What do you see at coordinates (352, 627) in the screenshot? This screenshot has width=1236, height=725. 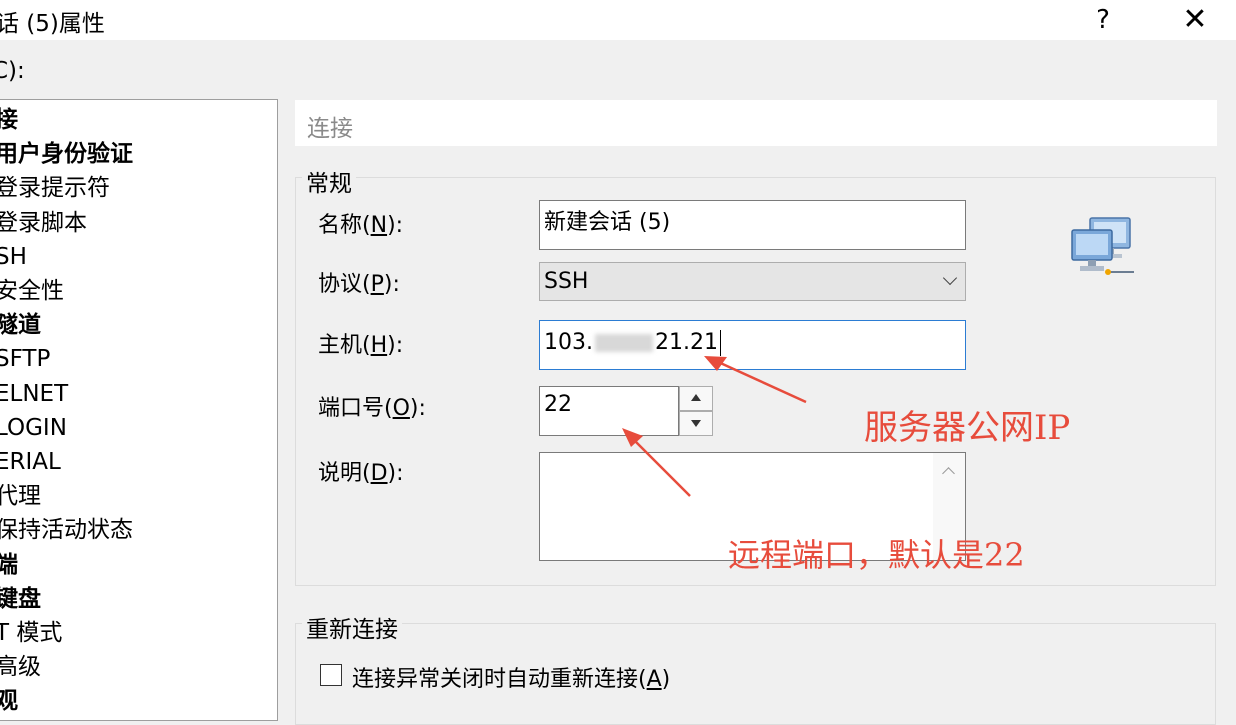 I see `reconnect-group-title: 重新连接` at bounding box center [352, 627].